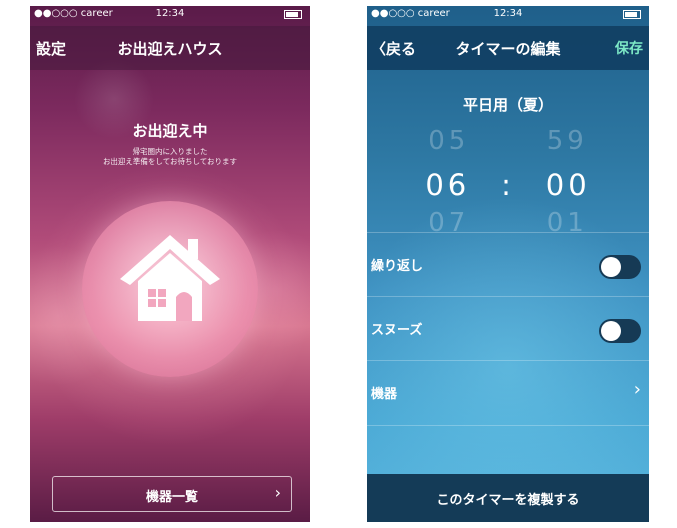 This screenshot has width=677, height=528. What do you see at coordinates (629, 48) in the screenshot?
I see `save-button: 保存` at bounding box center [629, 48].